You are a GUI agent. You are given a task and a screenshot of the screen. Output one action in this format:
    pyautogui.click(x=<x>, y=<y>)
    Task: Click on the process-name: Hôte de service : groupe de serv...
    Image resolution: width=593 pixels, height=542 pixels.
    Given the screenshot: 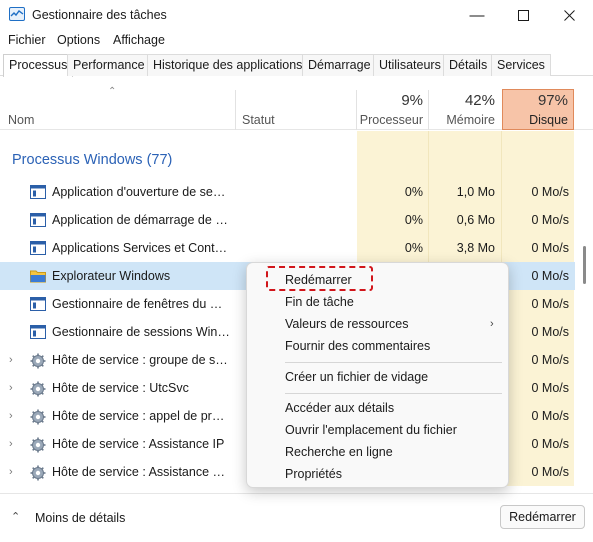 What is the action you would take?
    pyautogui.click(x=141, y=360)
    